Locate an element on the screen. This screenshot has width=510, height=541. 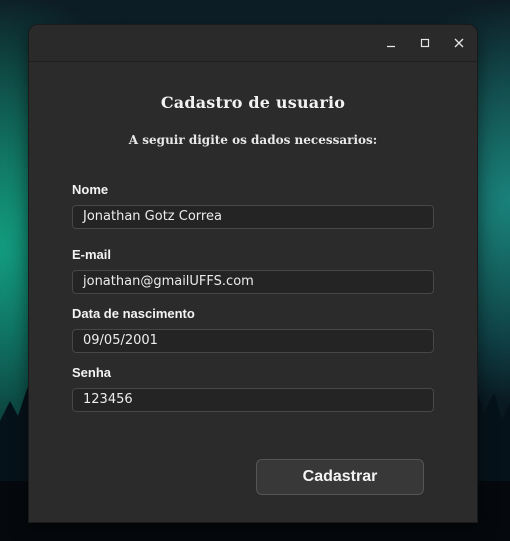
name-label: Nome is located at coordinates (90, 189).